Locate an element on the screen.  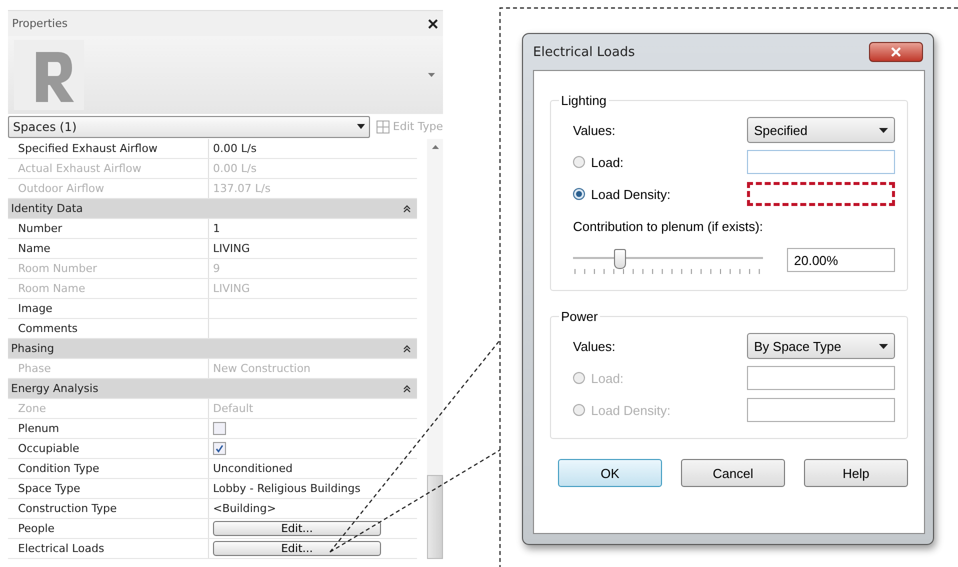
property-value: <Building> is located at coordinates (313, 508).